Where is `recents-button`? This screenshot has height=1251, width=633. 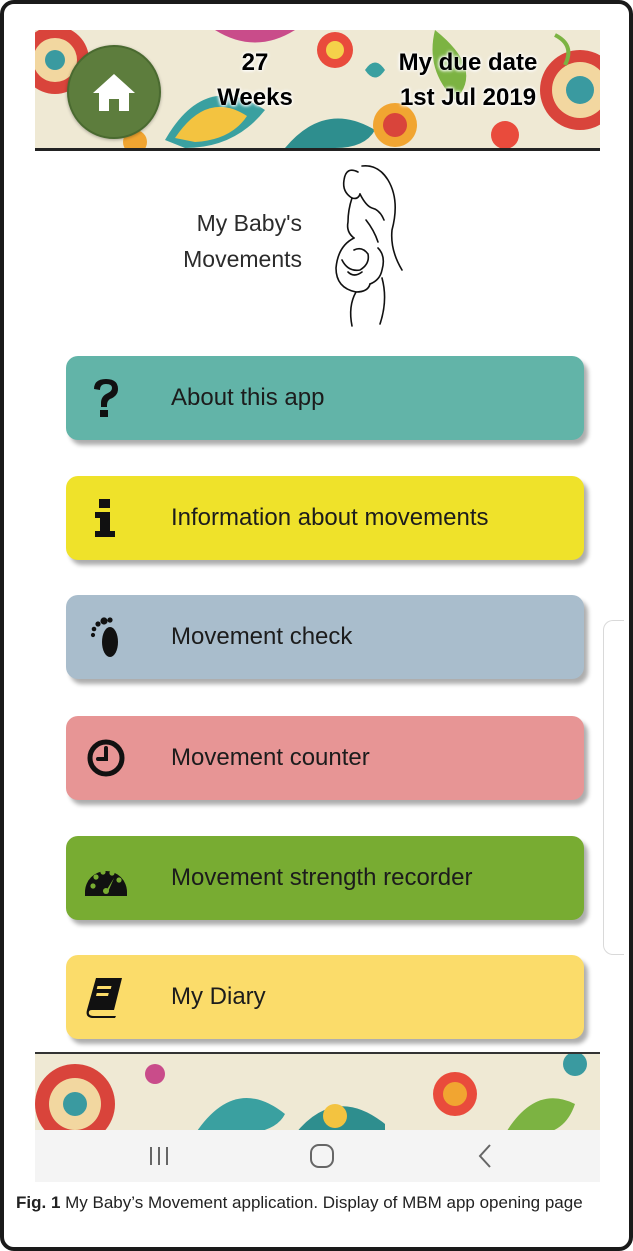 recents-button is located at coordinates (159, 1156).